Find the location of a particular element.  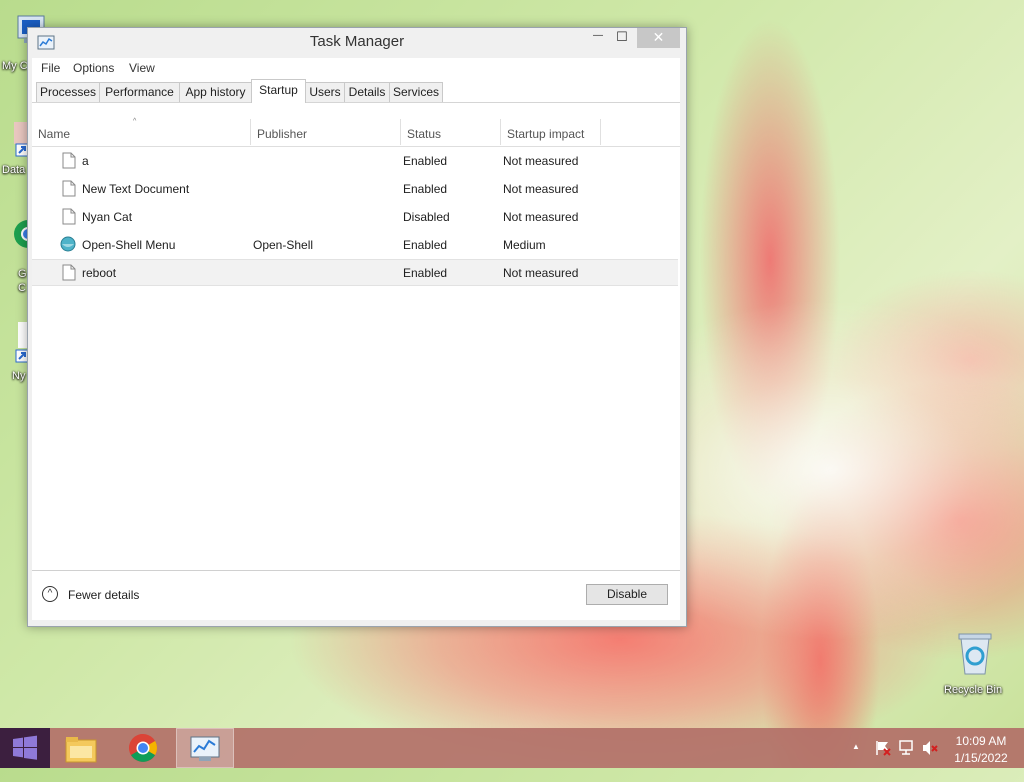

disable-button: Disable is located at coordinates (627, 594).